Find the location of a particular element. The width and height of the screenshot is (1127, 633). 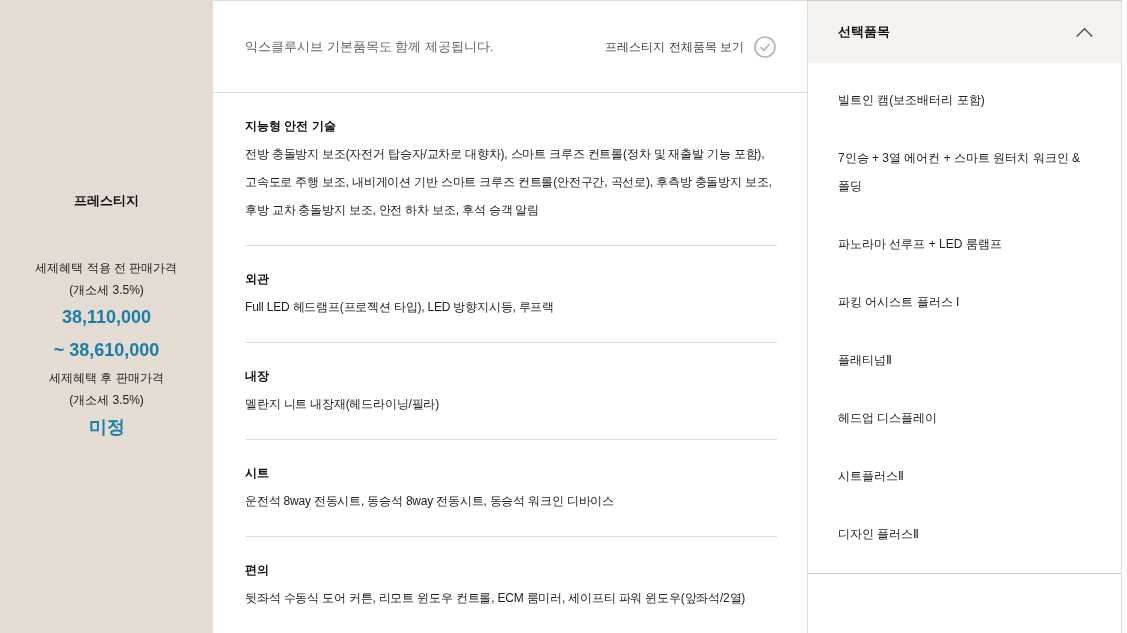

options-header: 선택품목 is located at coordinates (964, 32).